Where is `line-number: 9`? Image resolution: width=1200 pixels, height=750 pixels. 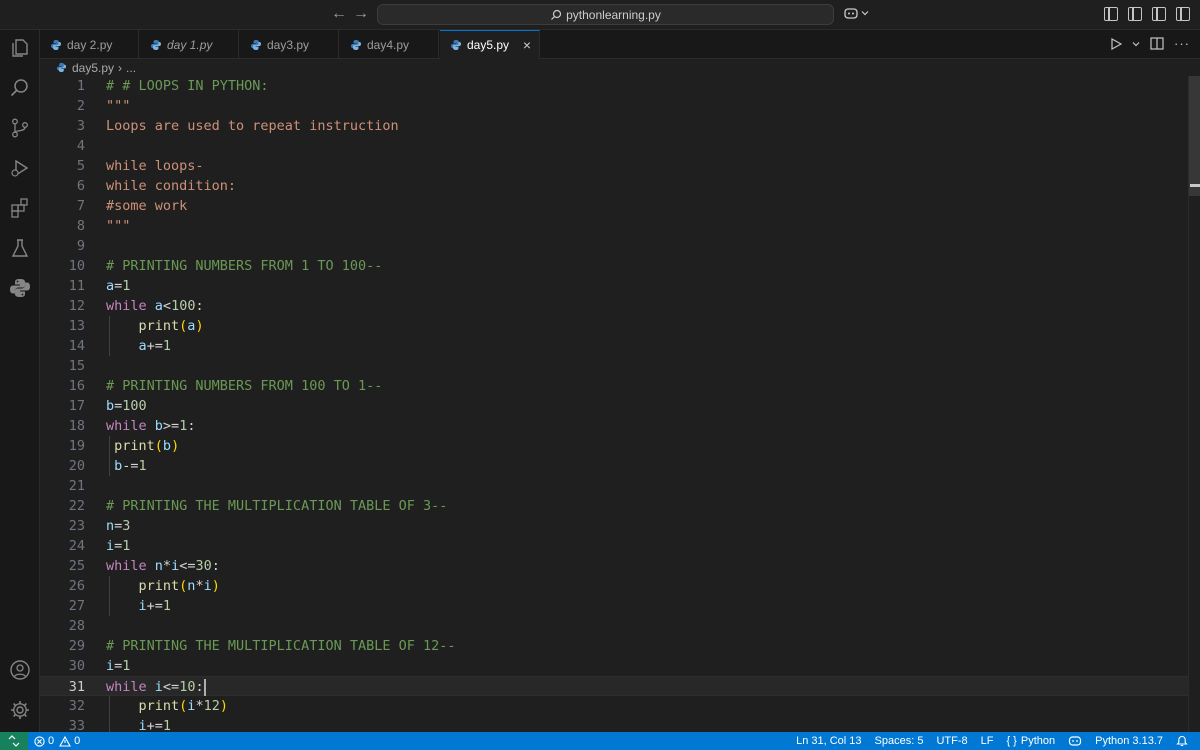
line-number: 9 is located at coordinates (80, 246).